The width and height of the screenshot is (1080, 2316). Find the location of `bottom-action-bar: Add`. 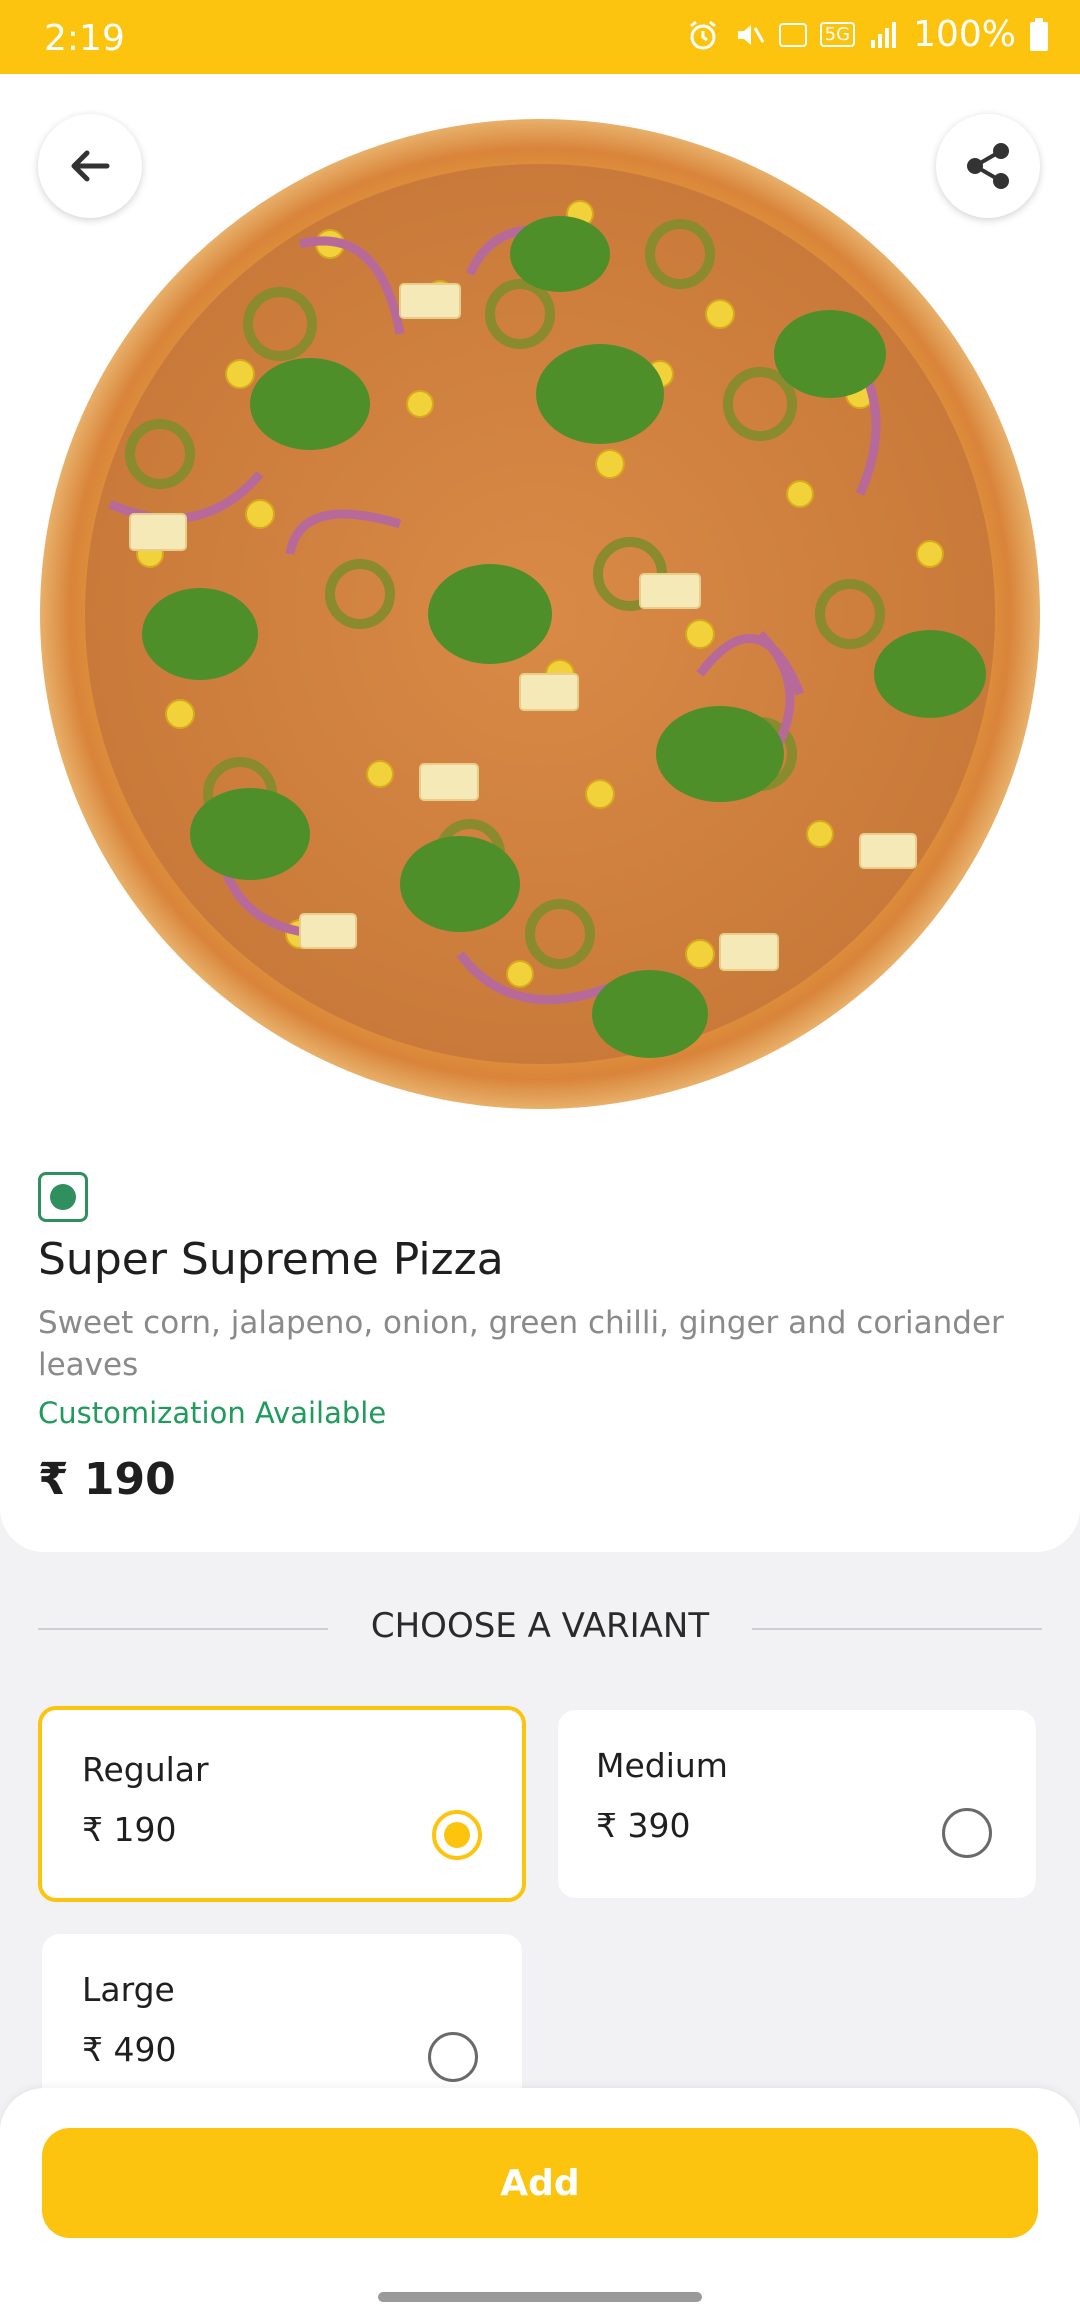

bottom-action-bar: Add is located at coordinates (540, 2202).